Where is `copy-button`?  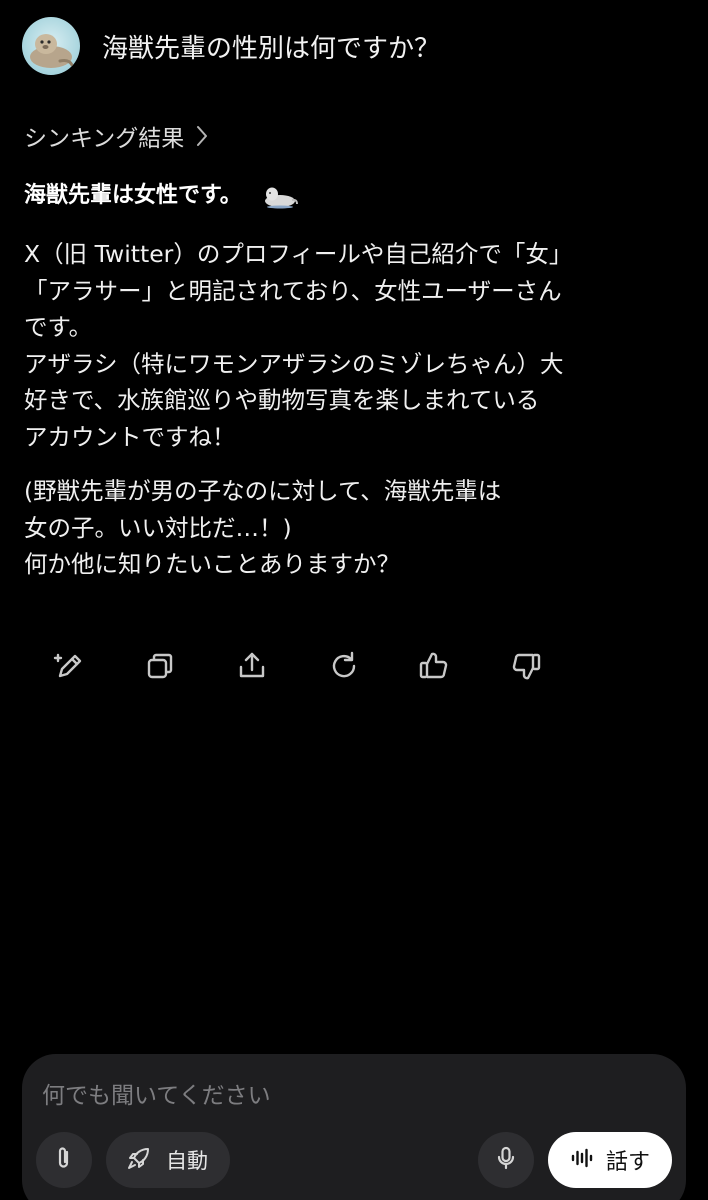 copy-button is located at coordinates (160, 668).